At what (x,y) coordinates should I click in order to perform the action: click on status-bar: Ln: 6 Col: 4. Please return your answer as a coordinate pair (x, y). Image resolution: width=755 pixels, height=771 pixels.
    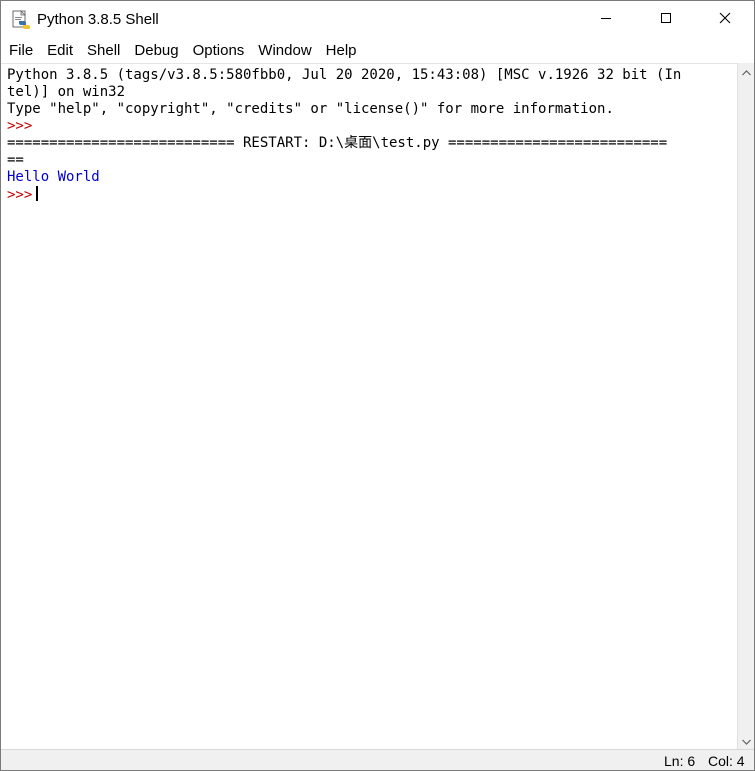
    Looking at the image, I should click on (377, 759).